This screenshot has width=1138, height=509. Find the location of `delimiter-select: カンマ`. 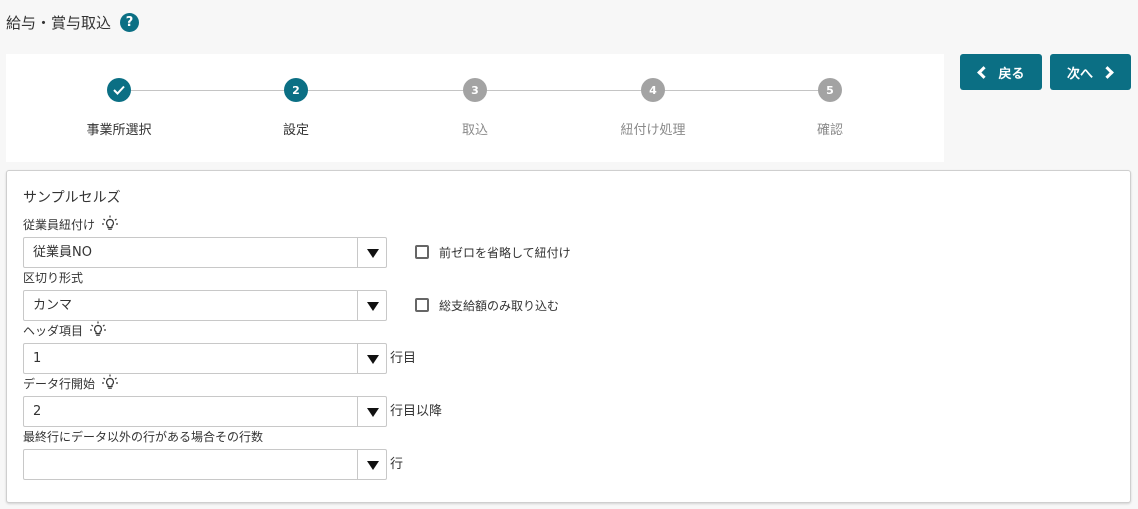

delimiter-select: カンマ is located at coordinates (205, 305).